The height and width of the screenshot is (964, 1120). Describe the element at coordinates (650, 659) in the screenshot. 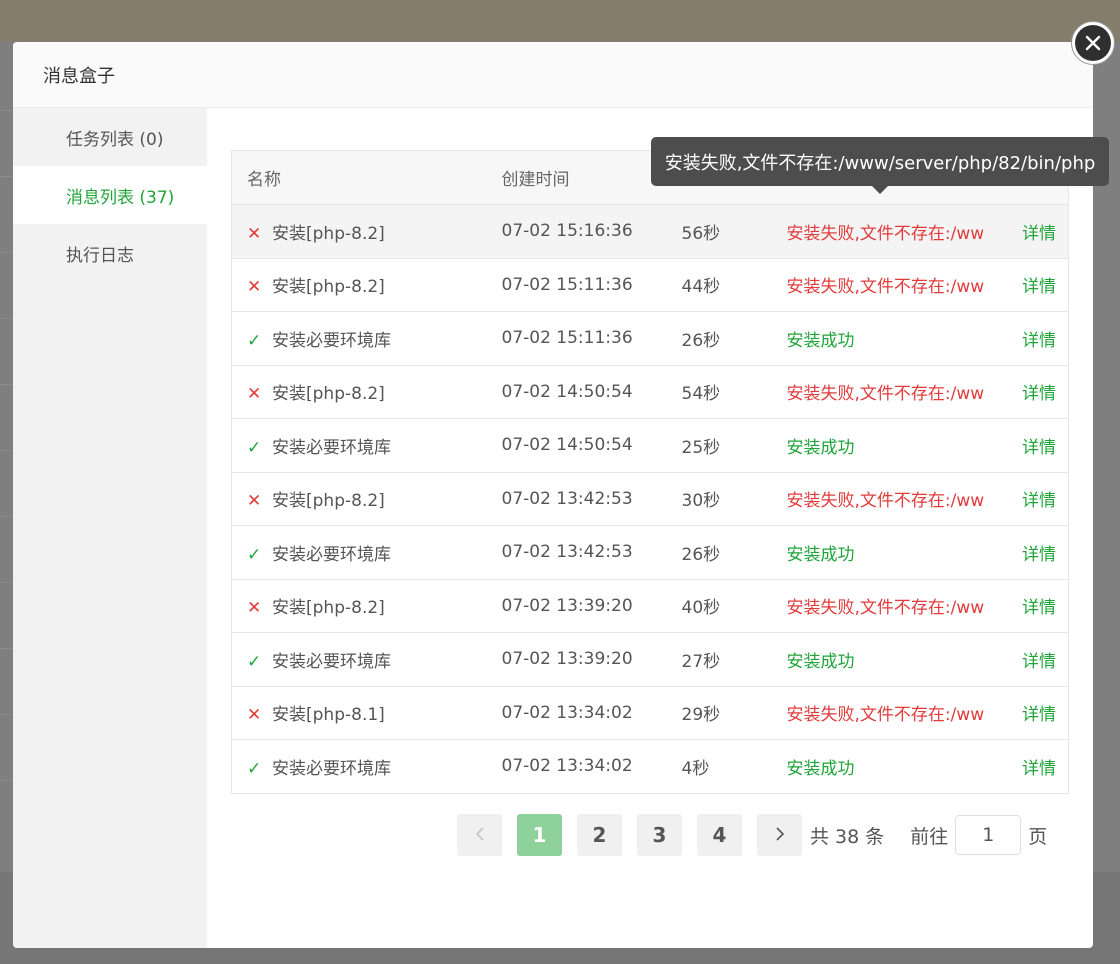

I see `table-row: ✓ 安装必要环境库 07-02 13:39:20 27秒 安装成功 详情` at that location.